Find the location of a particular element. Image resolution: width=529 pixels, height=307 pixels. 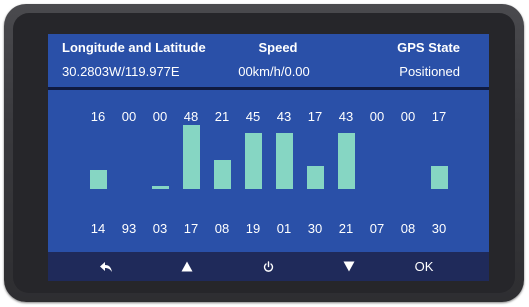

power-button is located at coordinates (268, 266).